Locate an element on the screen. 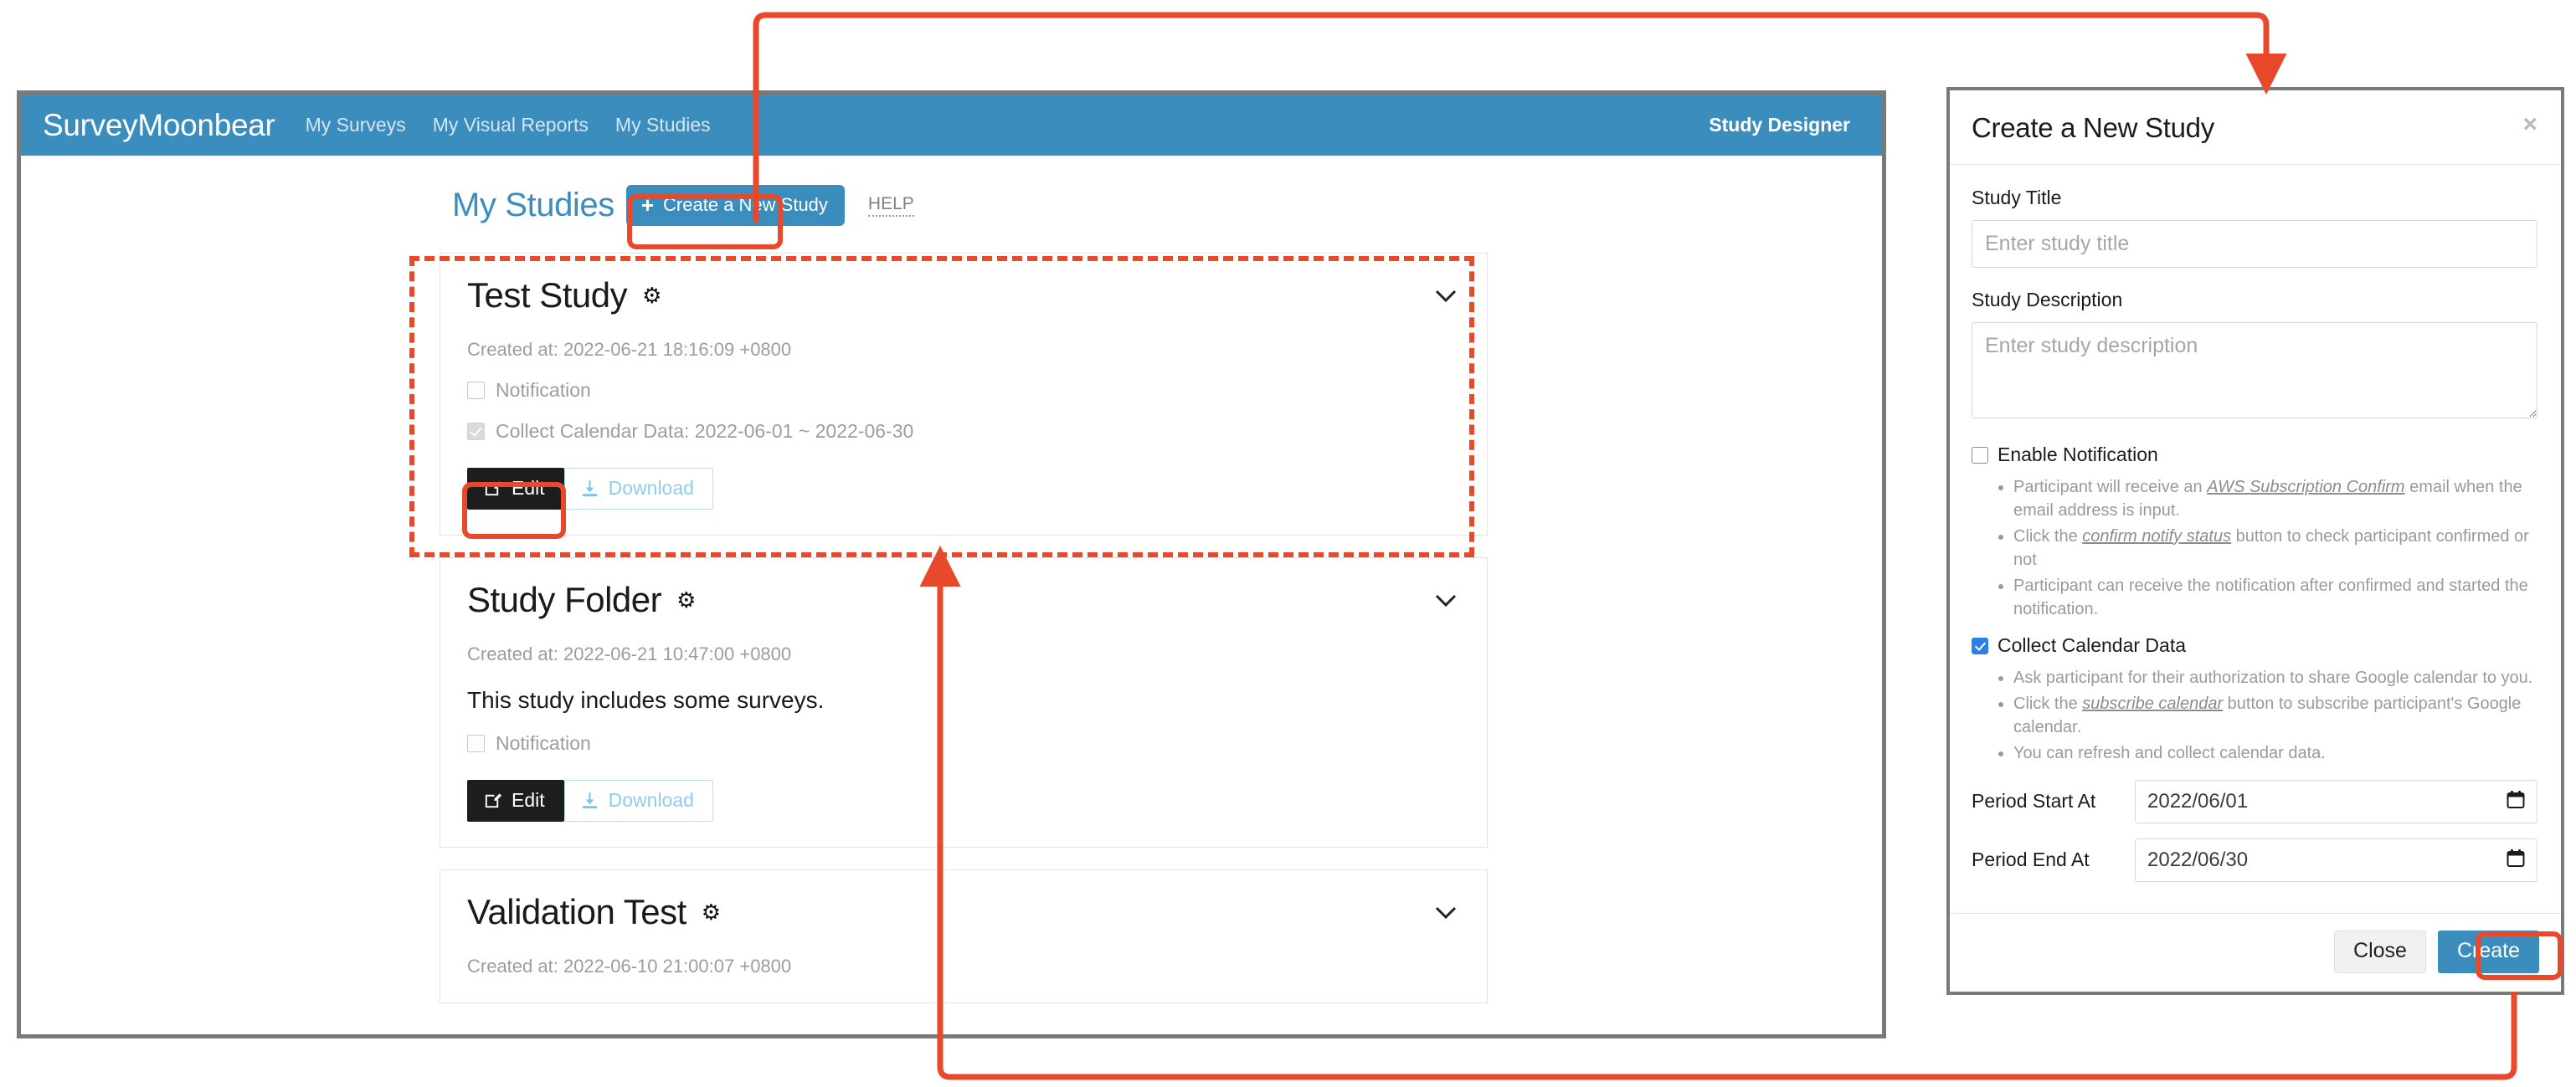 Image resolution: width=2576 pixels, height=1087 pixels. modal-title: Create a New Study is located at coordinates (2093, 128).